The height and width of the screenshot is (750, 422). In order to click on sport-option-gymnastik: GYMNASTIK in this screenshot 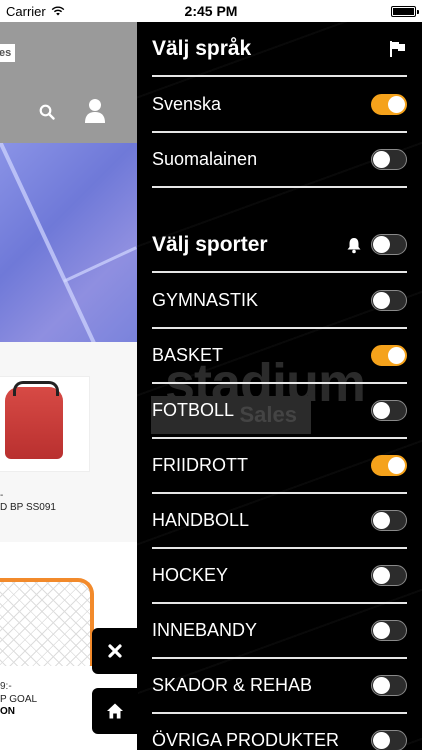, I will do `click(279, 301)`.